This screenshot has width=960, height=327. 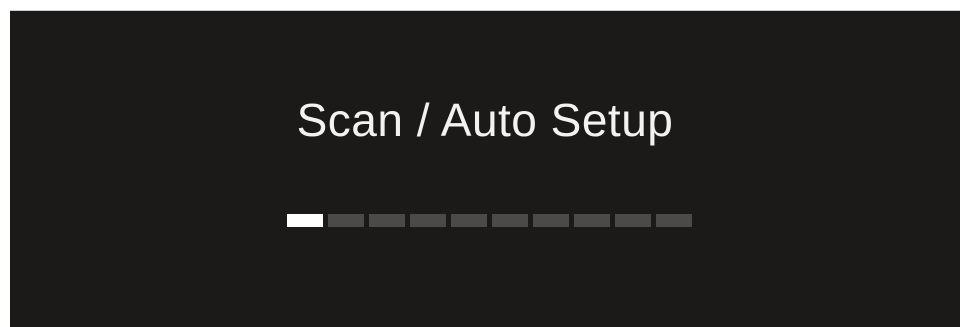 What do you see at coordinates (489, 220) in the screenshot?
I see `scan-progress-bar` at bounding box center [489, 220].